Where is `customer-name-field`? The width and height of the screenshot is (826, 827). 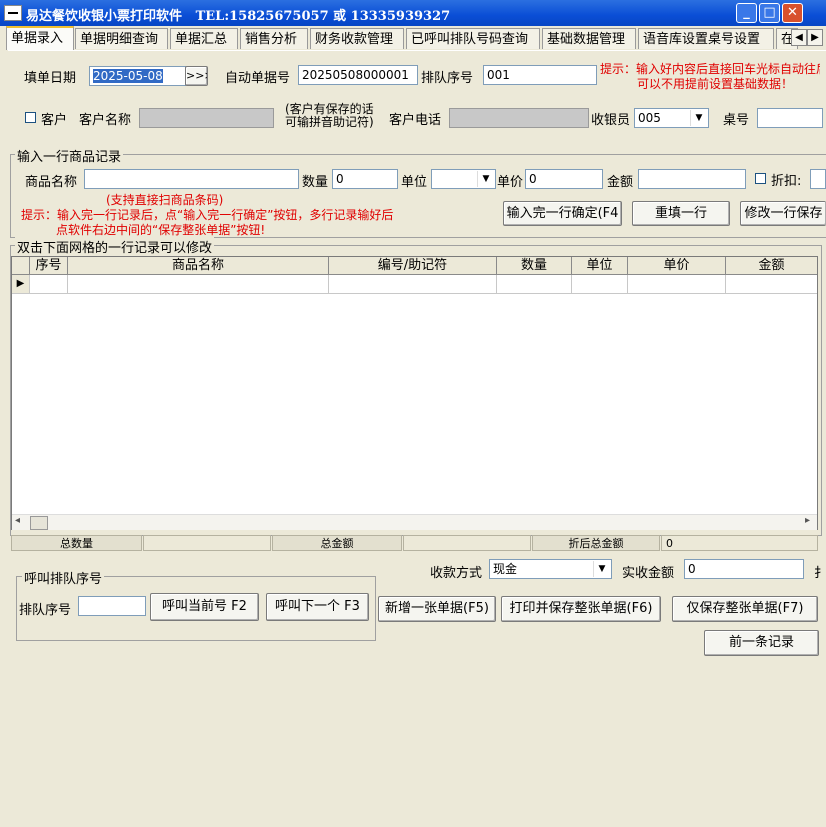 customer-name-field is located at coordinates (206, 118).